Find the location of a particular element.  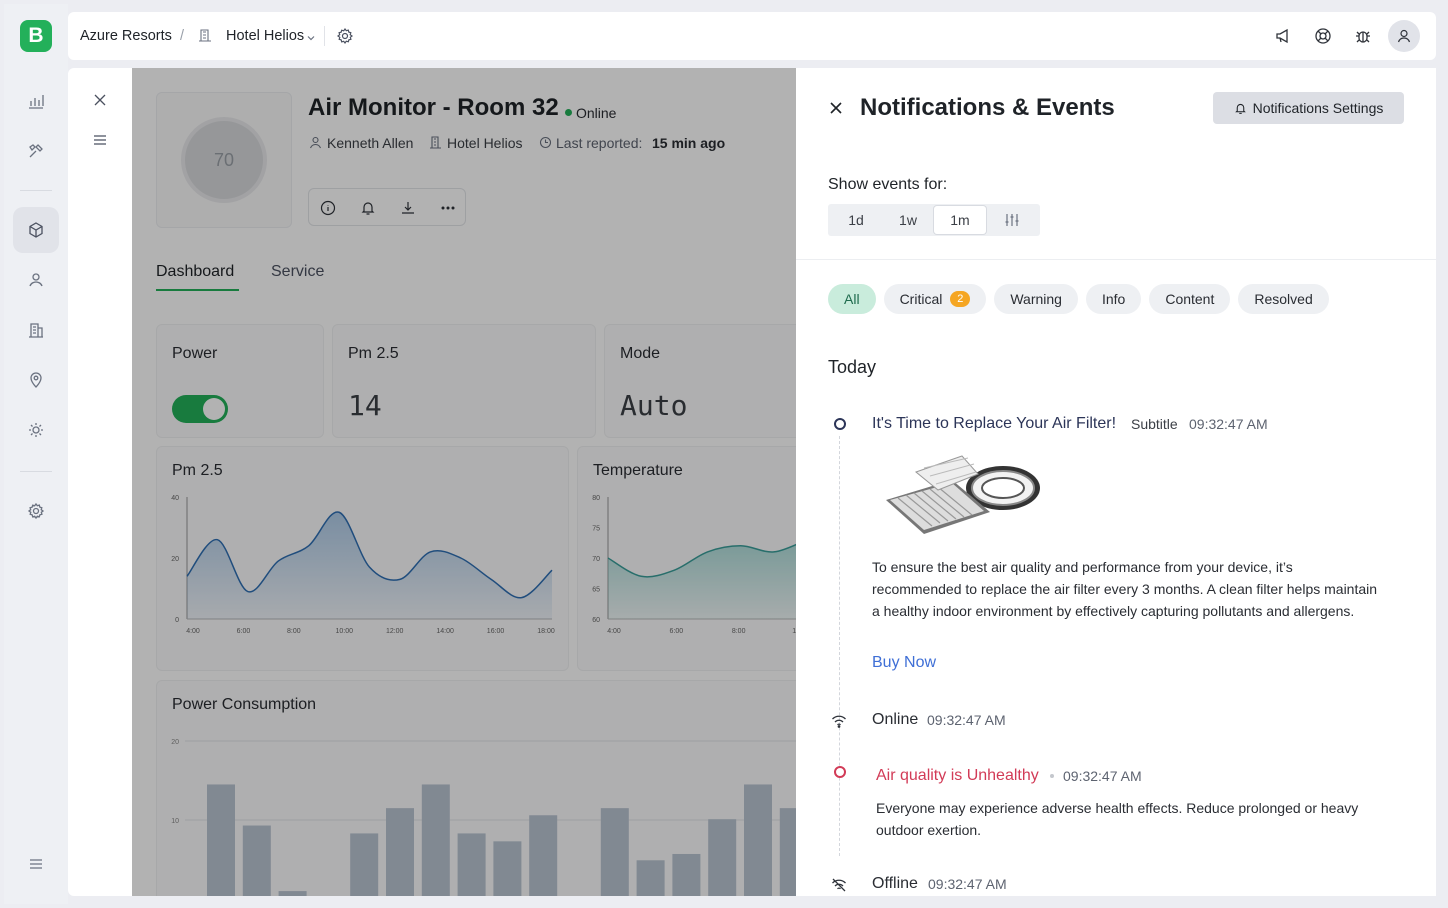

bug-icon is located at coordinates (1363, 38).